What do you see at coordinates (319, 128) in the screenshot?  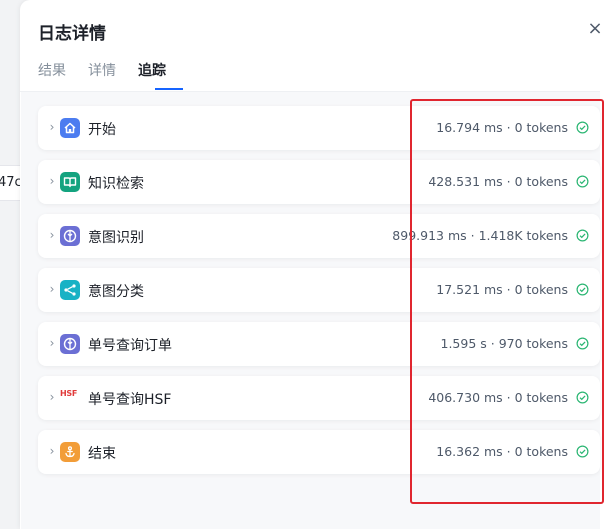 I see `trace-node-start: › 开始 16.794 ms · 0 tokens` at bounding box center [319, 128].